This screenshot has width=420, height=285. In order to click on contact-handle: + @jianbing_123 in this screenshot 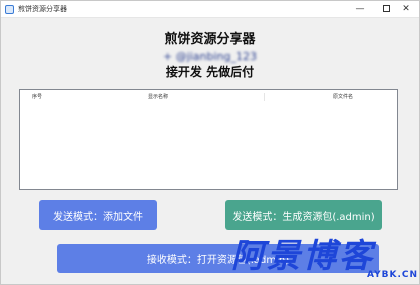, I will do `click(210, 56)`.